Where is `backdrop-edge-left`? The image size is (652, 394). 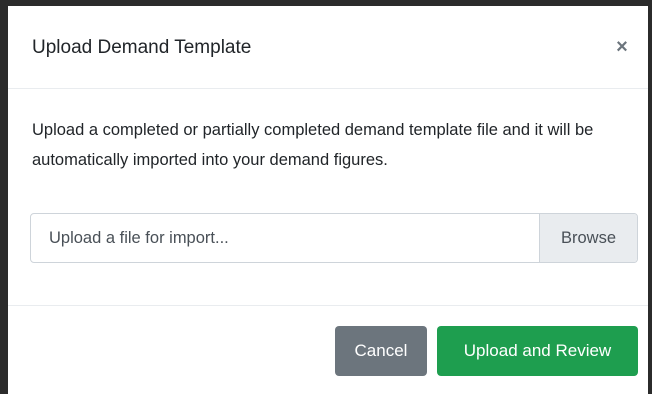 backdrop-edge-left is located at coordinates (4, 197).